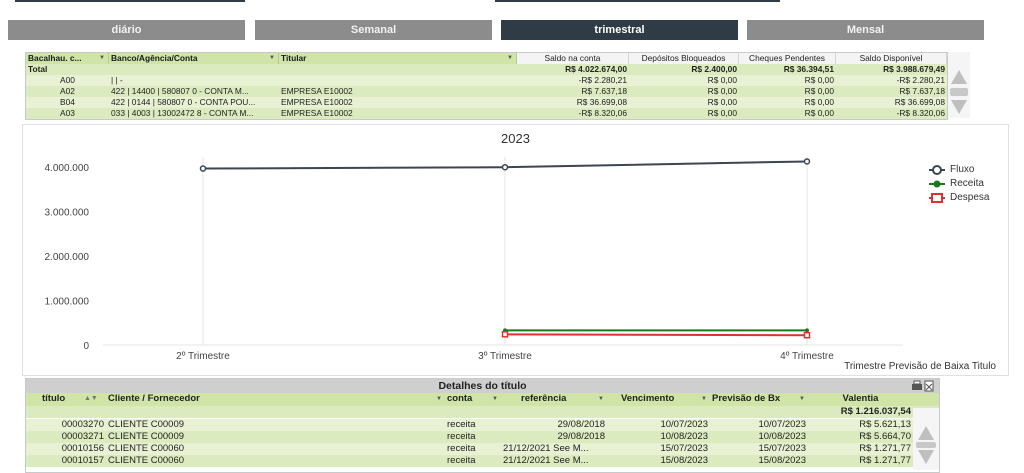 The image size is (1024, 473). What do you see at coordinates (154, 398) in the screenshot?
I see `col-header-cliente-label: Cliente / Fornecedor` at bounding box center [154, 398].